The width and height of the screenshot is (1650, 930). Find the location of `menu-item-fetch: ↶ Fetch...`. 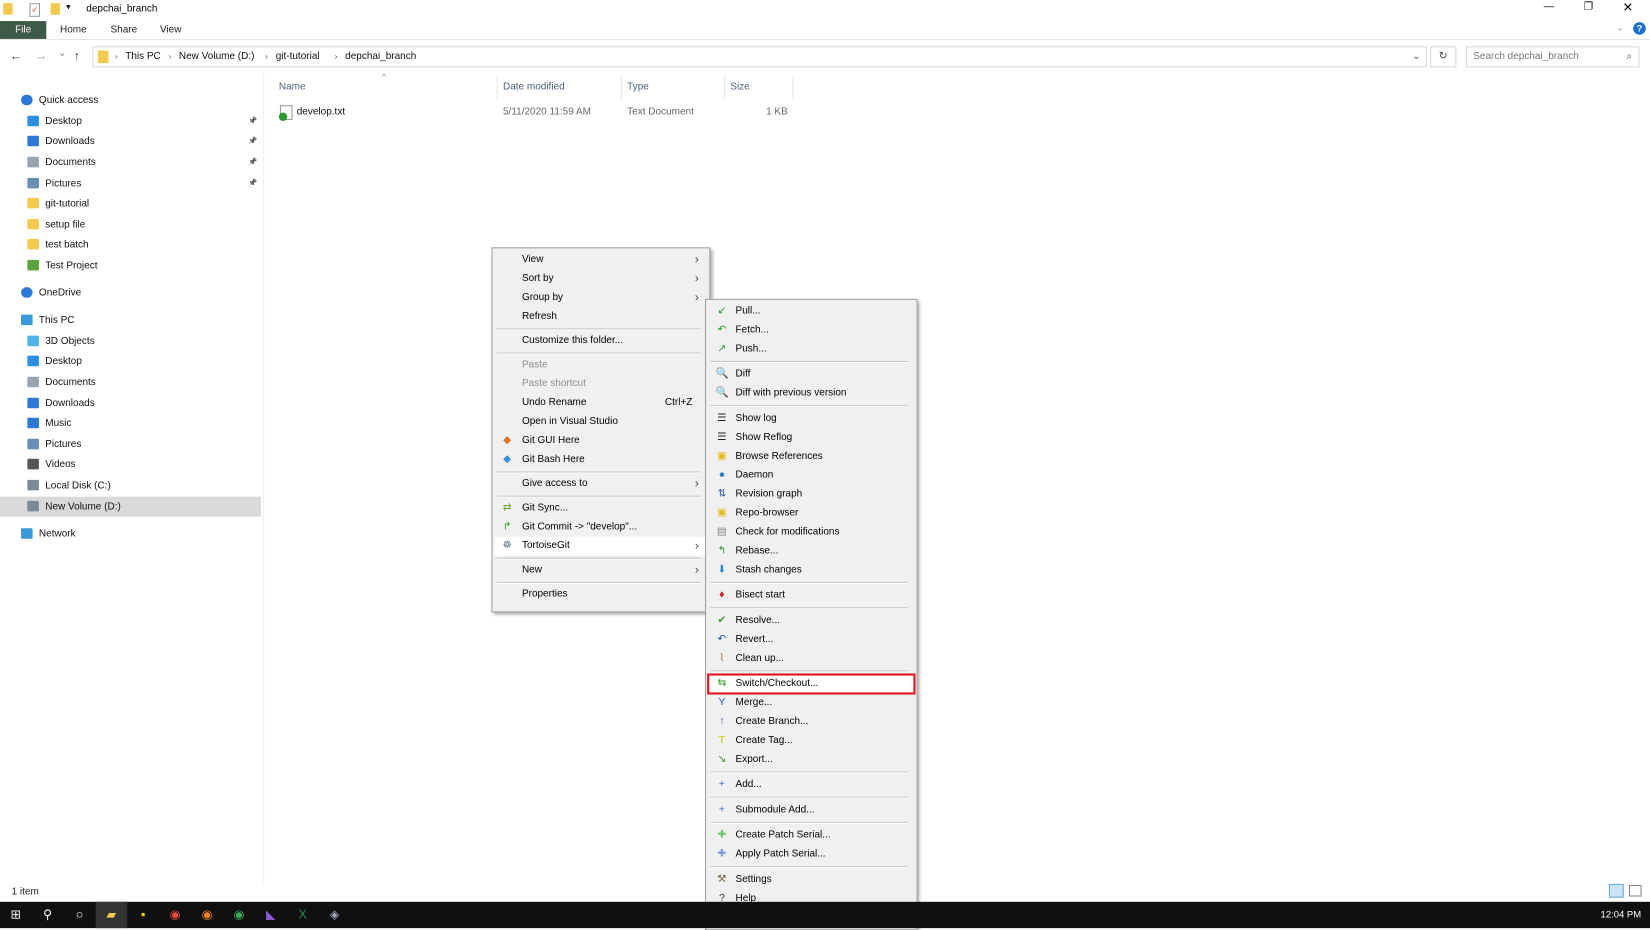

menu-item-fetch: ↶ Fetch... is located at coordinates (811, 330).